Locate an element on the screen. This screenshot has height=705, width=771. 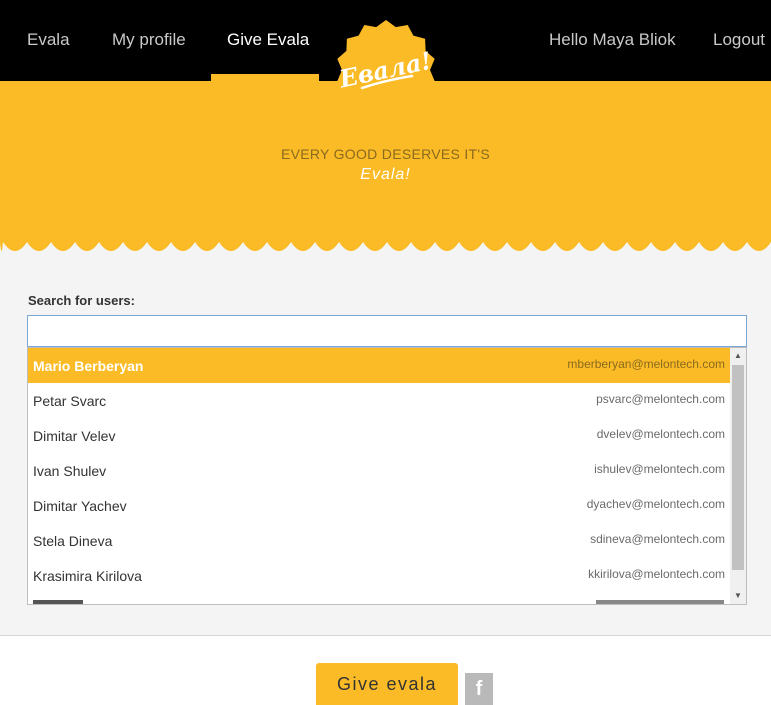
facebook-icon: f is located at coordinates (479, 689).